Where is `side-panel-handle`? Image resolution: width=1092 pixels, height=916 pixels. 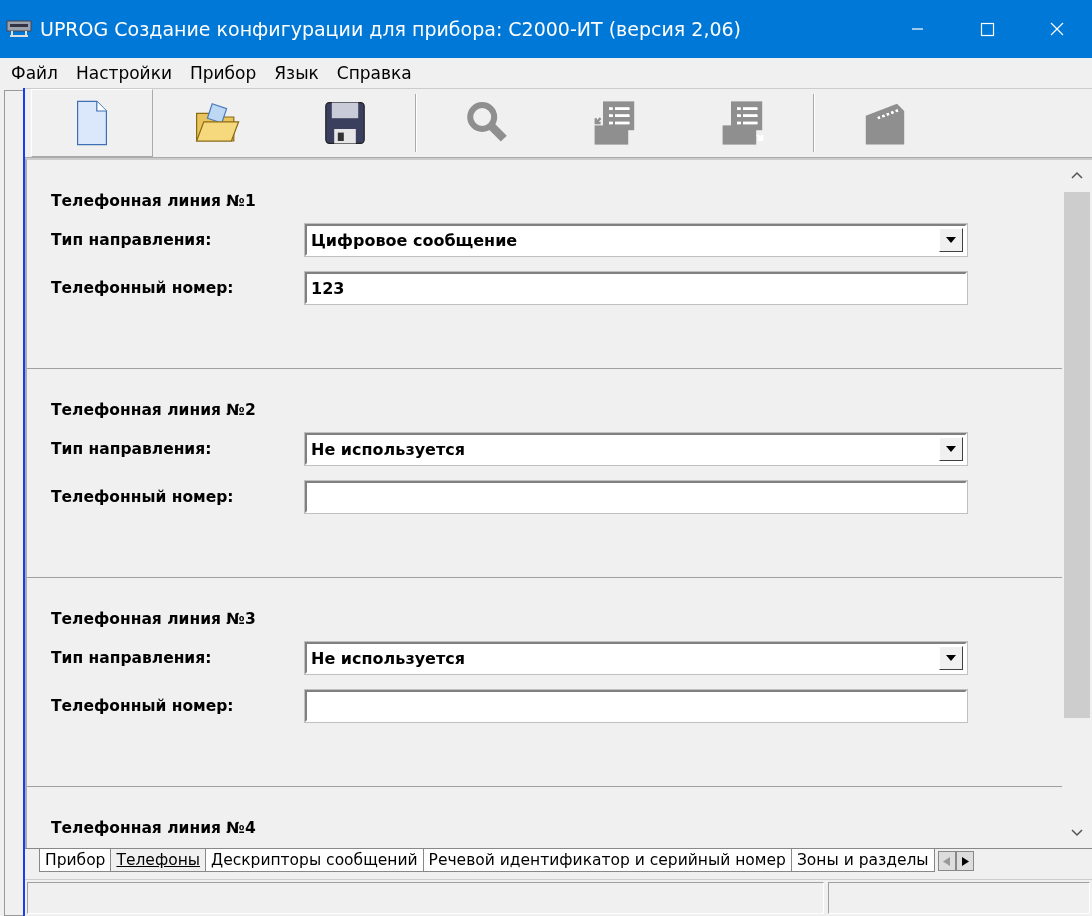
side-panel-handle is located at coordinates (13, 503).